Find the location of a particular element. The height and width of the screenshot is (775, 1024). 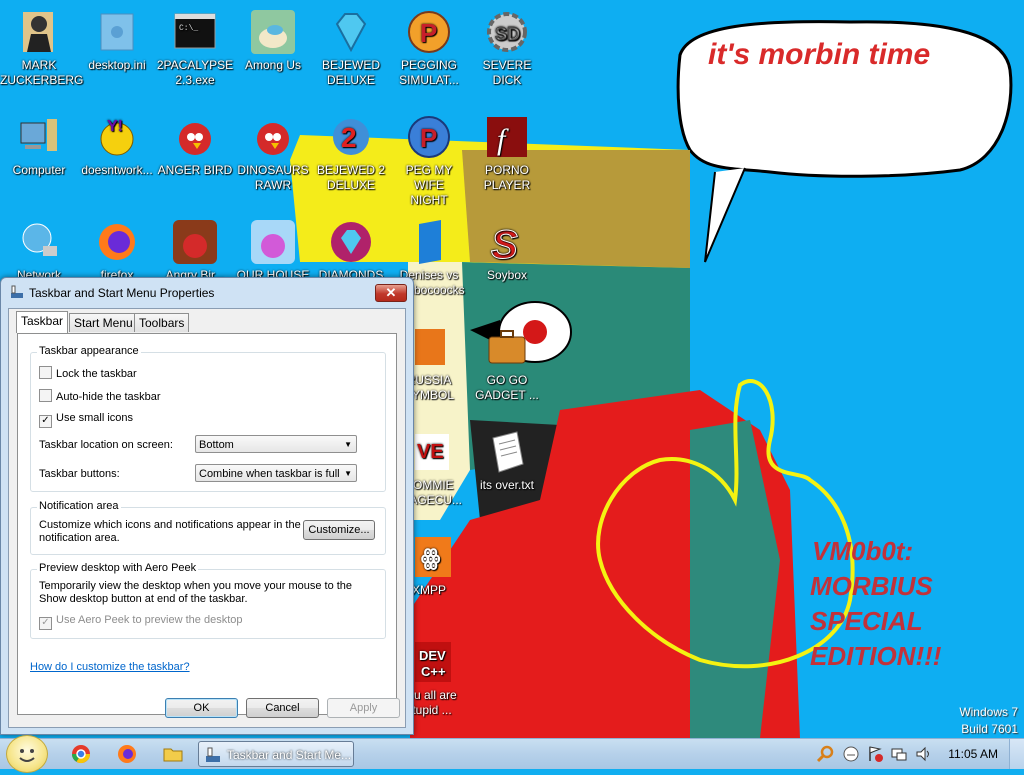

close-button: ✕ is located at coordinates (391, 293).